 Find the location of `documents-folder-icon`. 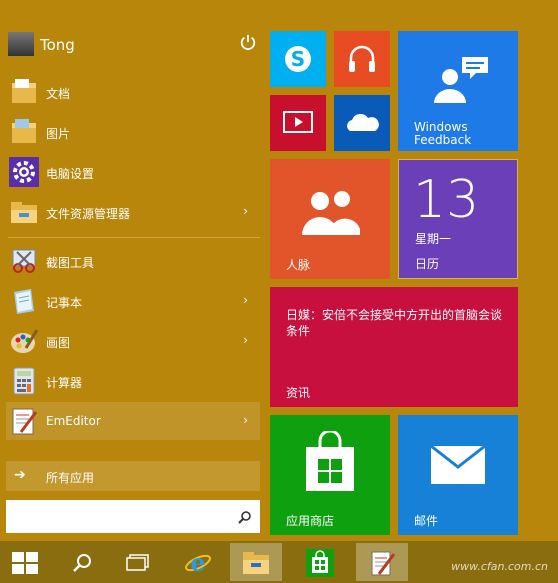

documents-folder-icon is located at coordinates (24, 91).